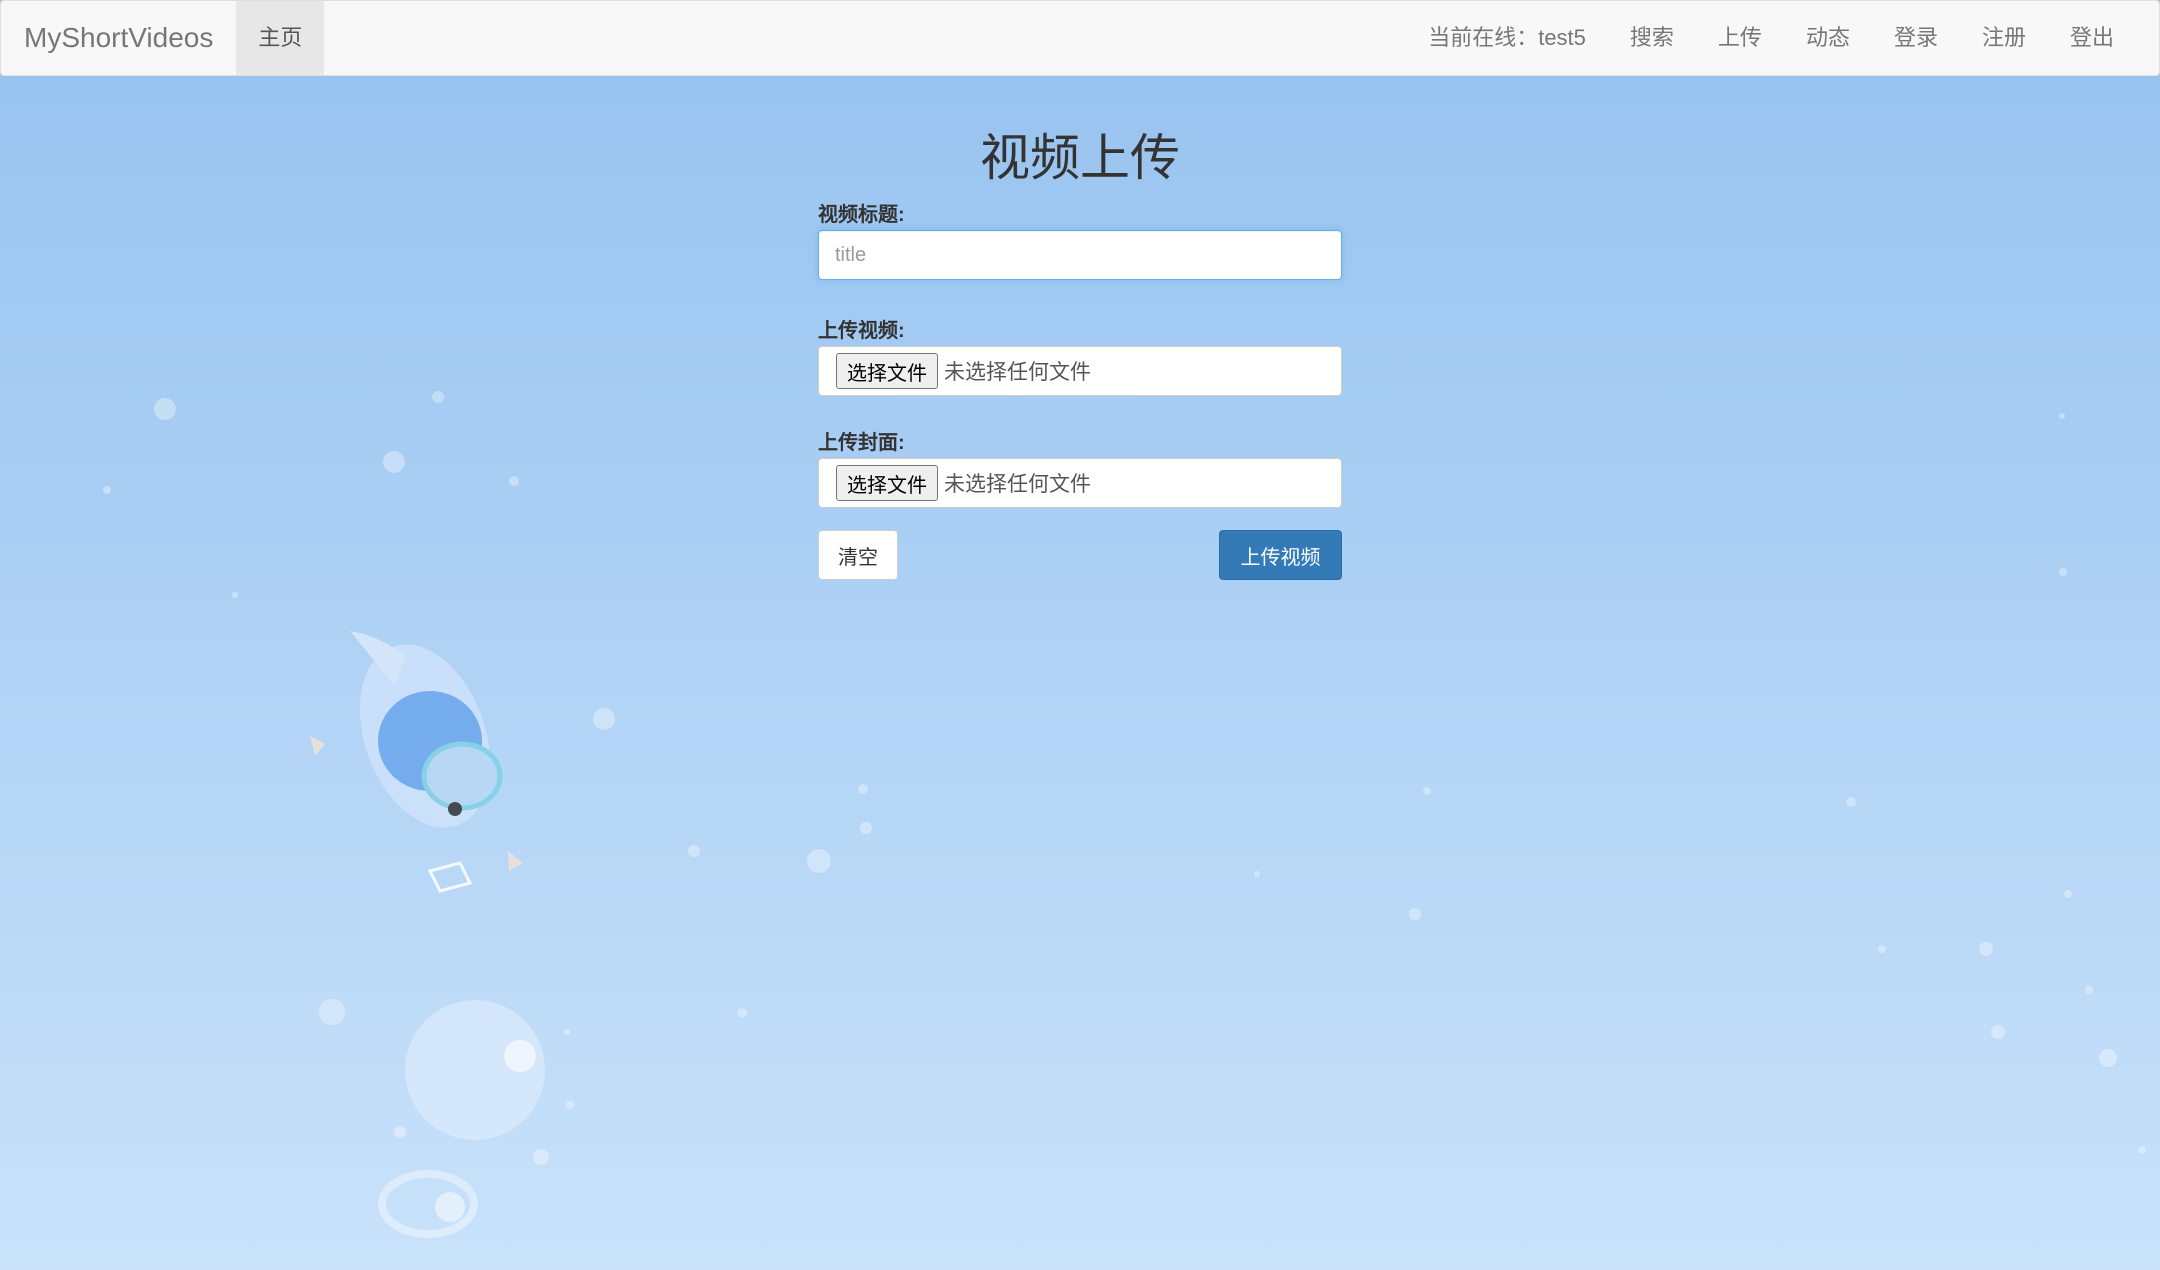 The width and height of the screenshot is (2160, 1270). What do you see at coordinates (1280, 555) in the screenshot?
I see `upload-video-button: 上传视频` at bounding box center [1280, 555].